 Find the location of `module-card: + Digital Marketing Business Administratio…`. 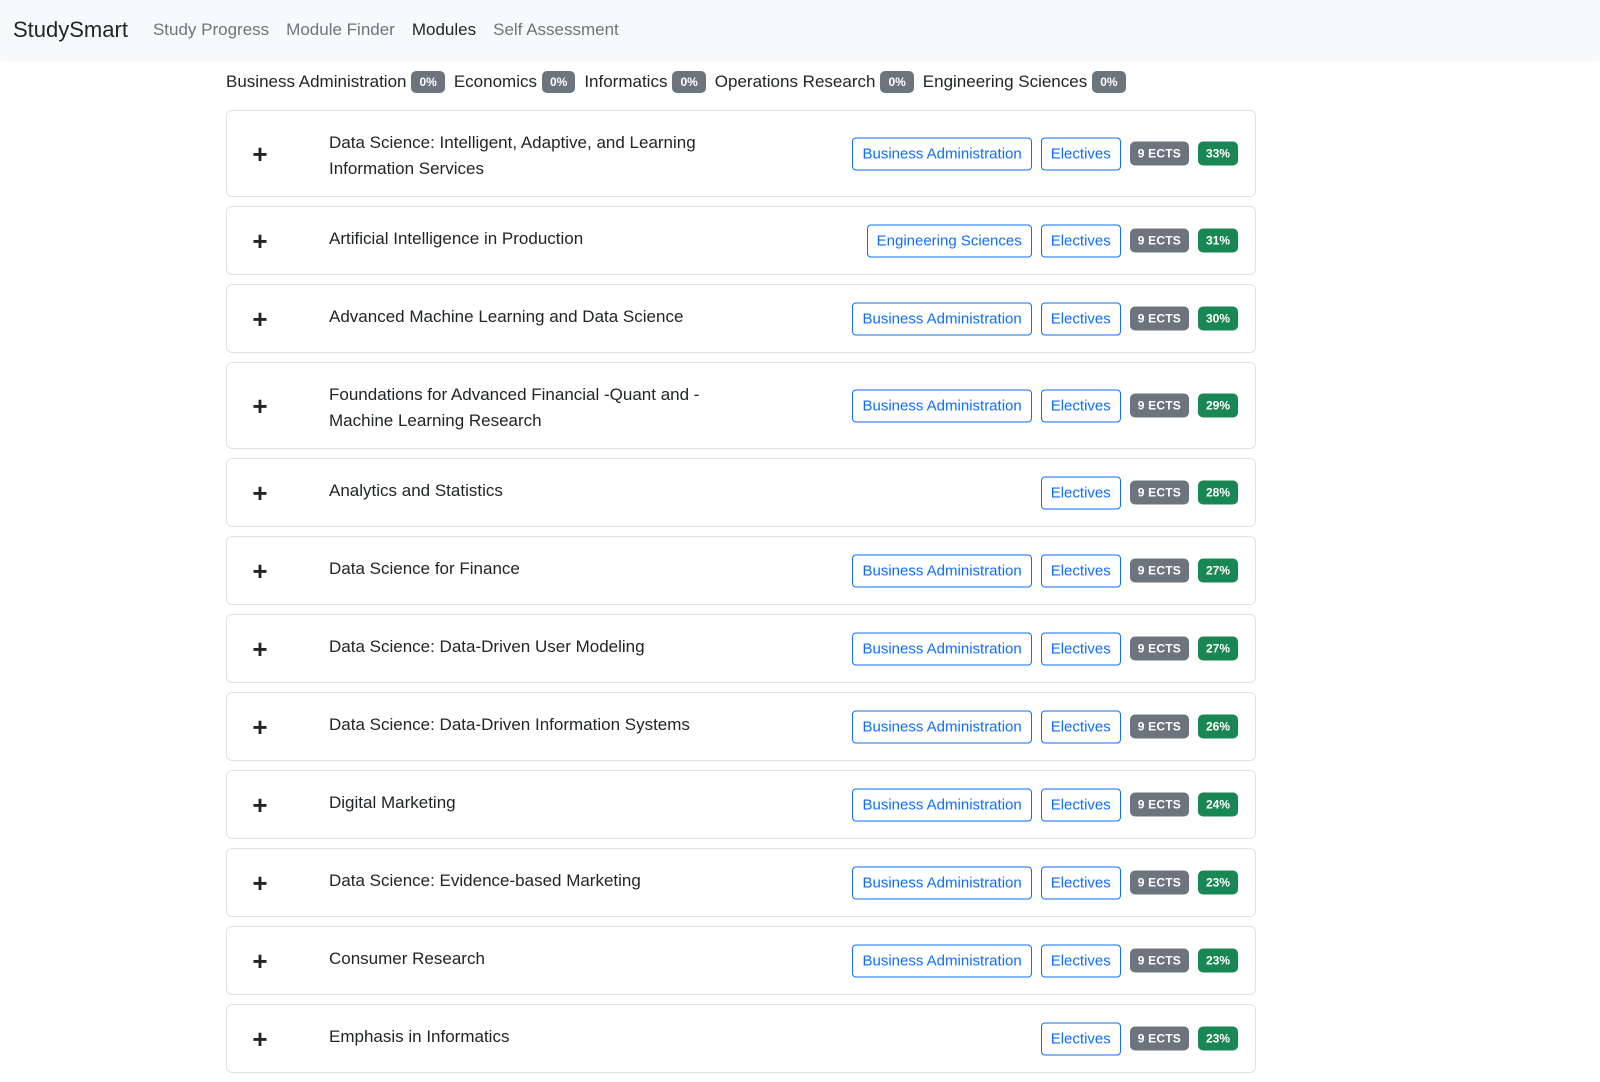

module-card: + Digital Marketing Business Administratio… is located at coordinates (741, 804).